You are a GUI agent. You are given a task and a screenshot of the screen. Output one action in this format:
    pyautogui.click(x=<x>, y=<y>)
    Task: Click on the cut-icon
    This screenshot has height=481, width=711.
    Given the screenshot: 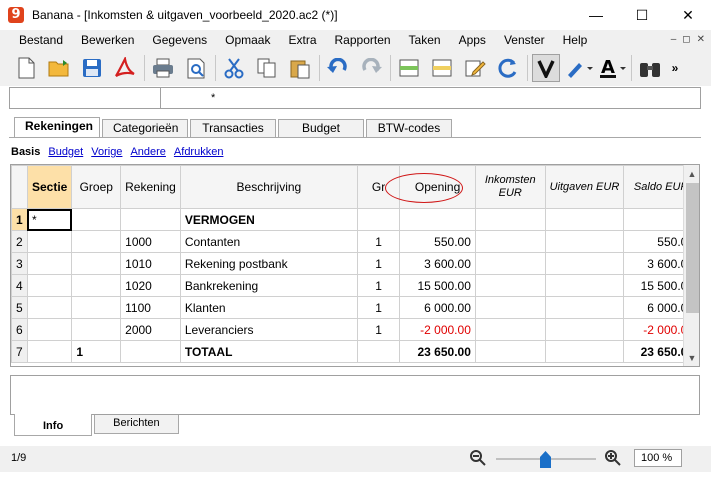 What is the action you would take?
    pyautogui.click(x=234, y=68)
    